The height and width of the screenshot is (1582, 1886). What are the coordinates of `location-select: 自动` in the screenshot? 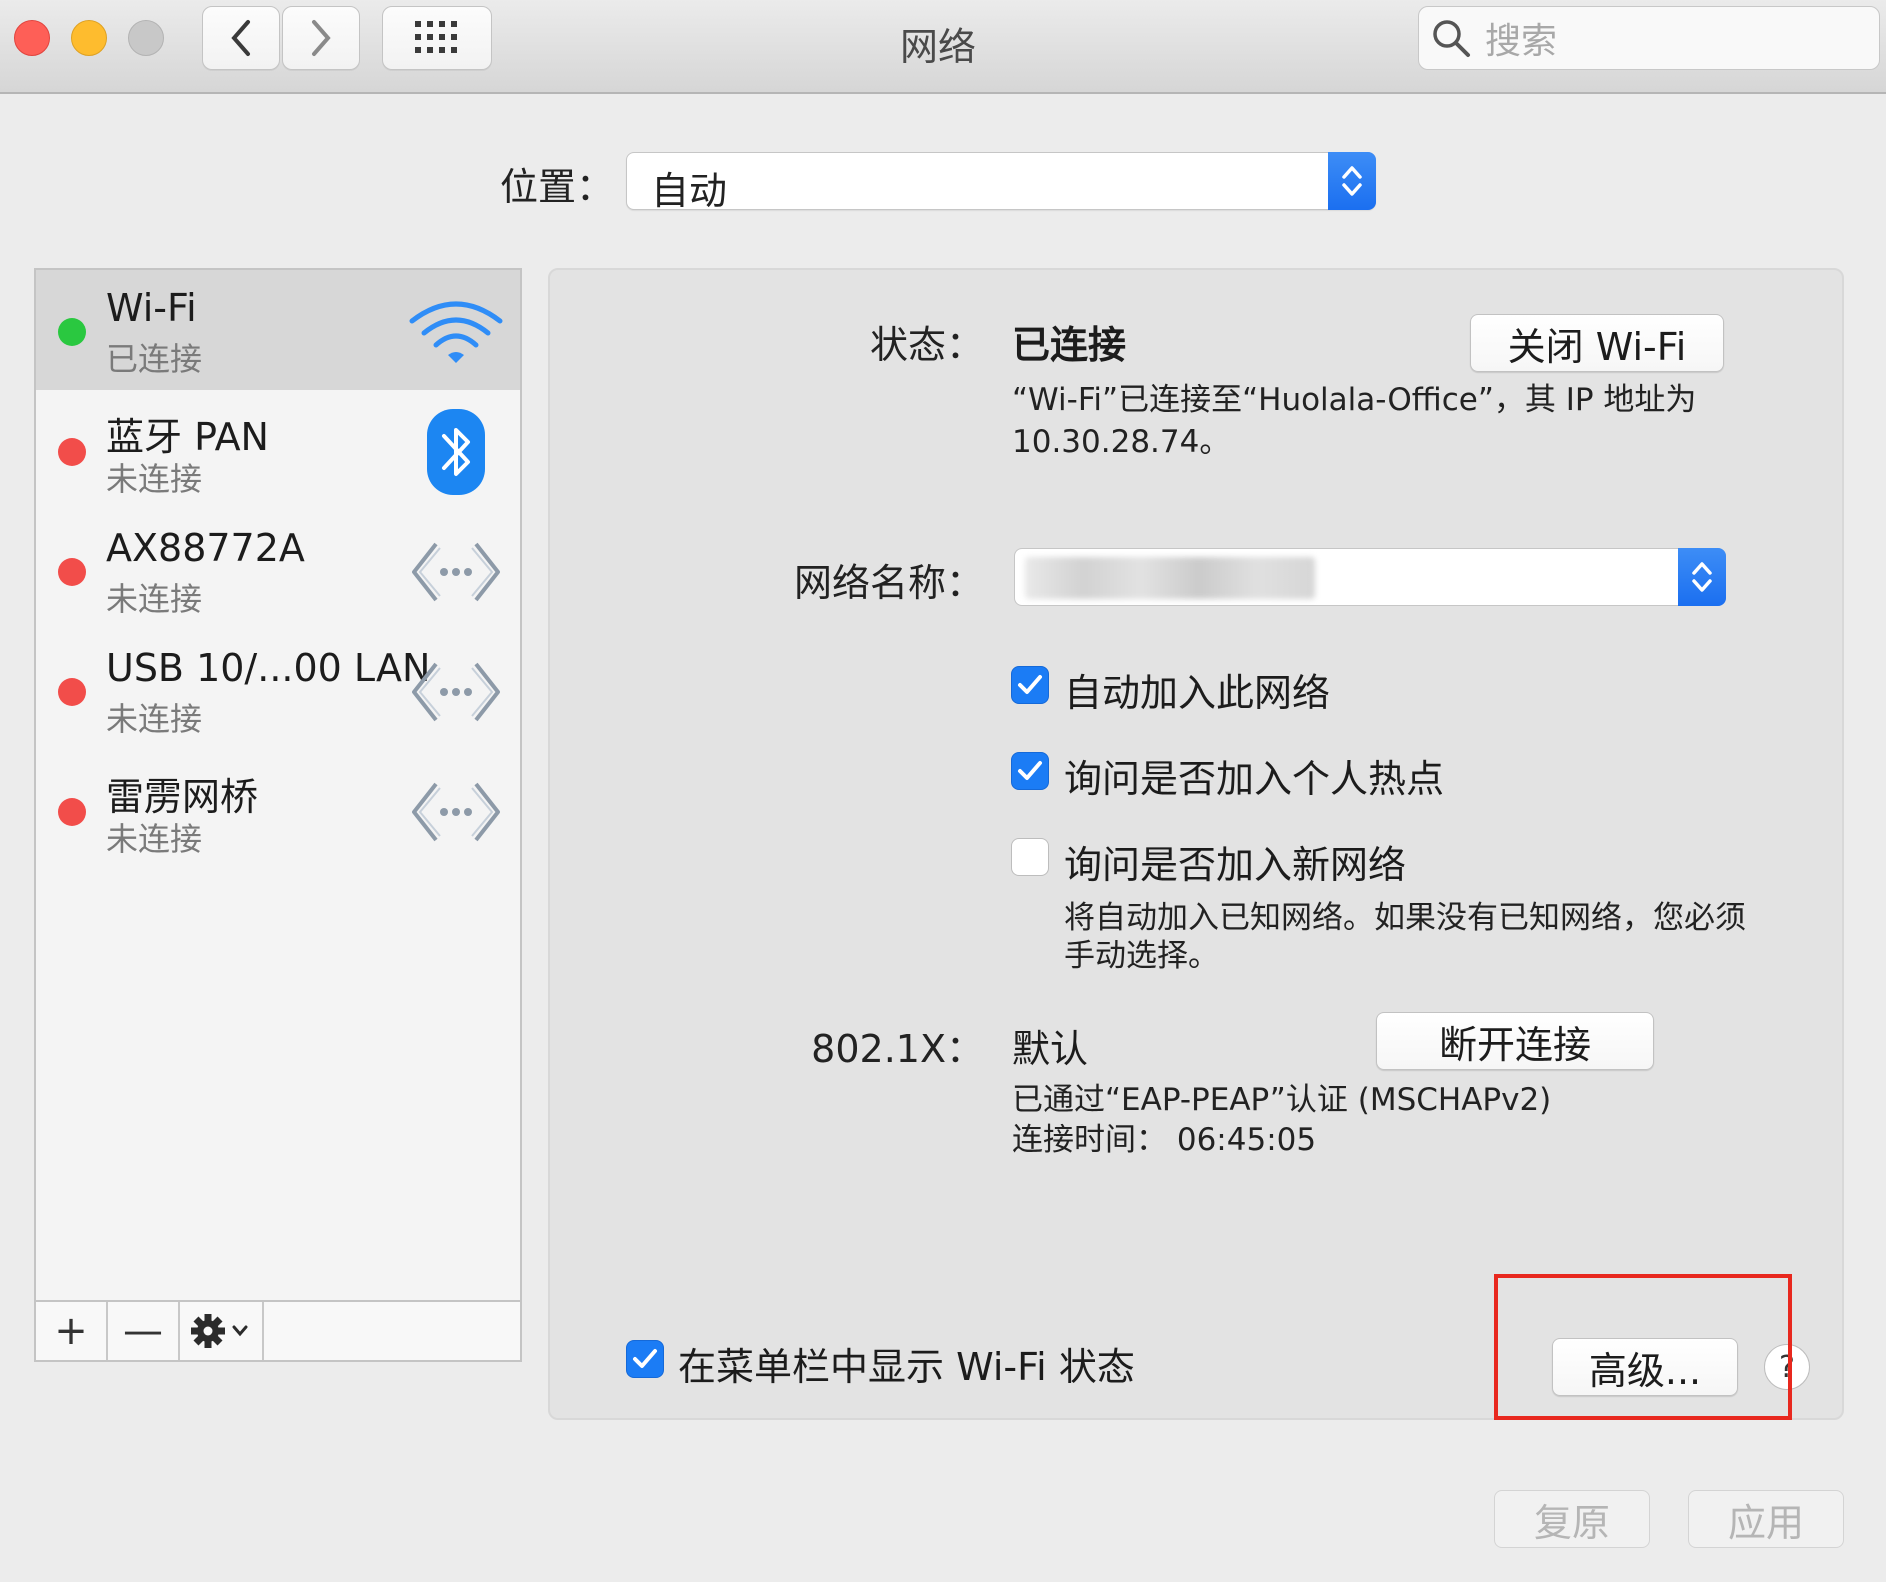 It's located at (1001, 182).